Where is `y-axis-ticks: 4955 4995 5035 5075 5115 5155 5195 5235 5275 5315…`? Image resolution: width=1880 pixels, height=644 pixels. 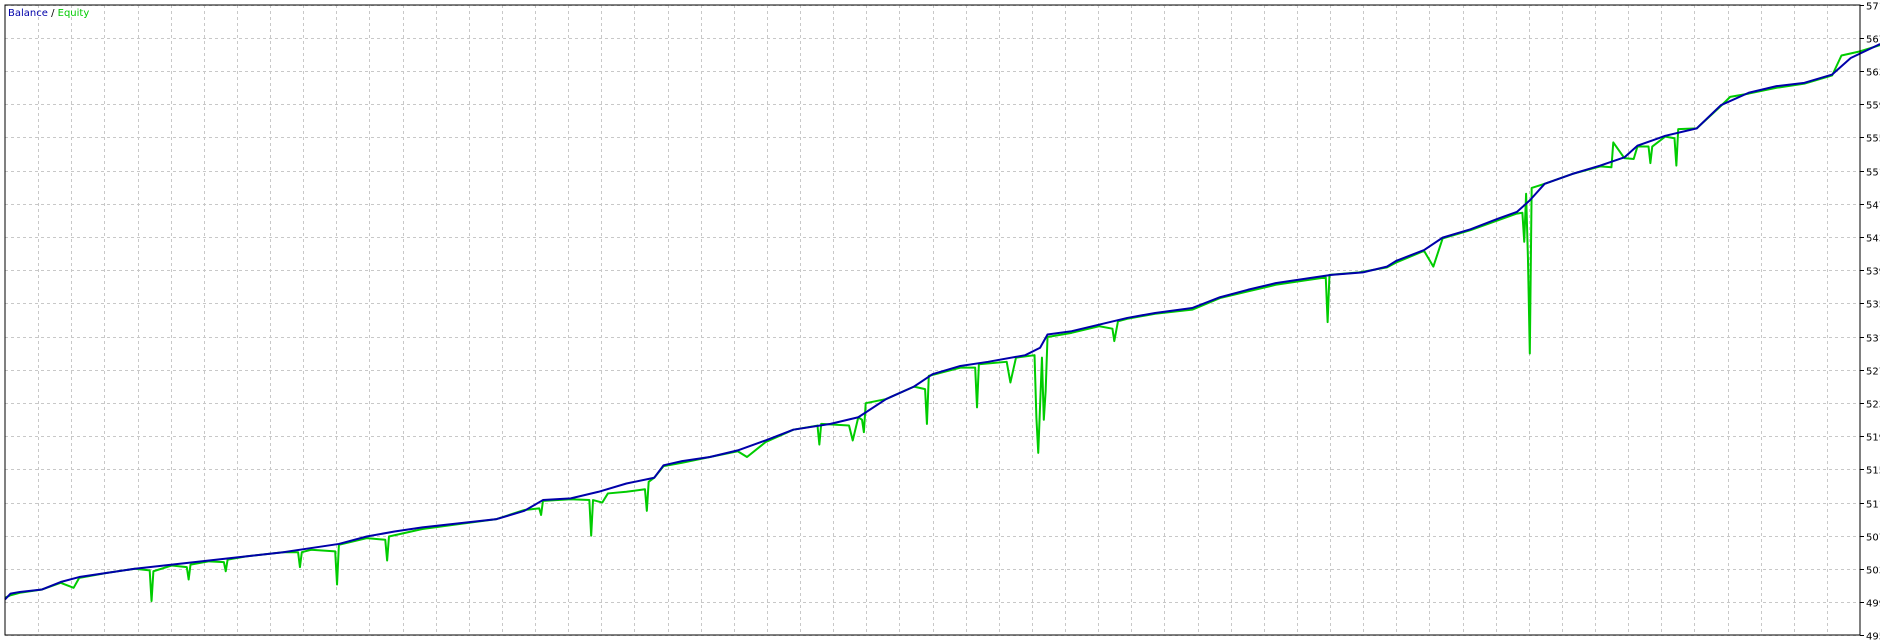
y-axis-ticks: 4955 4995 5035 5075 5115 5155 5195 5235 5275 5315… is located at coordinates (1870, 322).